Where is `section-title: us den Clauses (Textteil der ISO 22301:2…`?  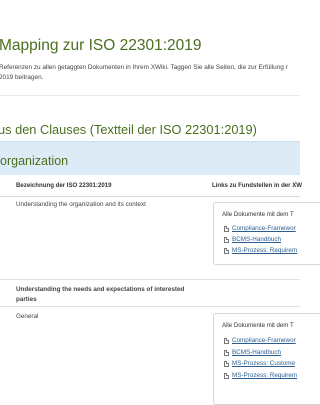 section-title: us den Clauses (Textteil der ISO 22301:2… is located at coordinates (128, 129).